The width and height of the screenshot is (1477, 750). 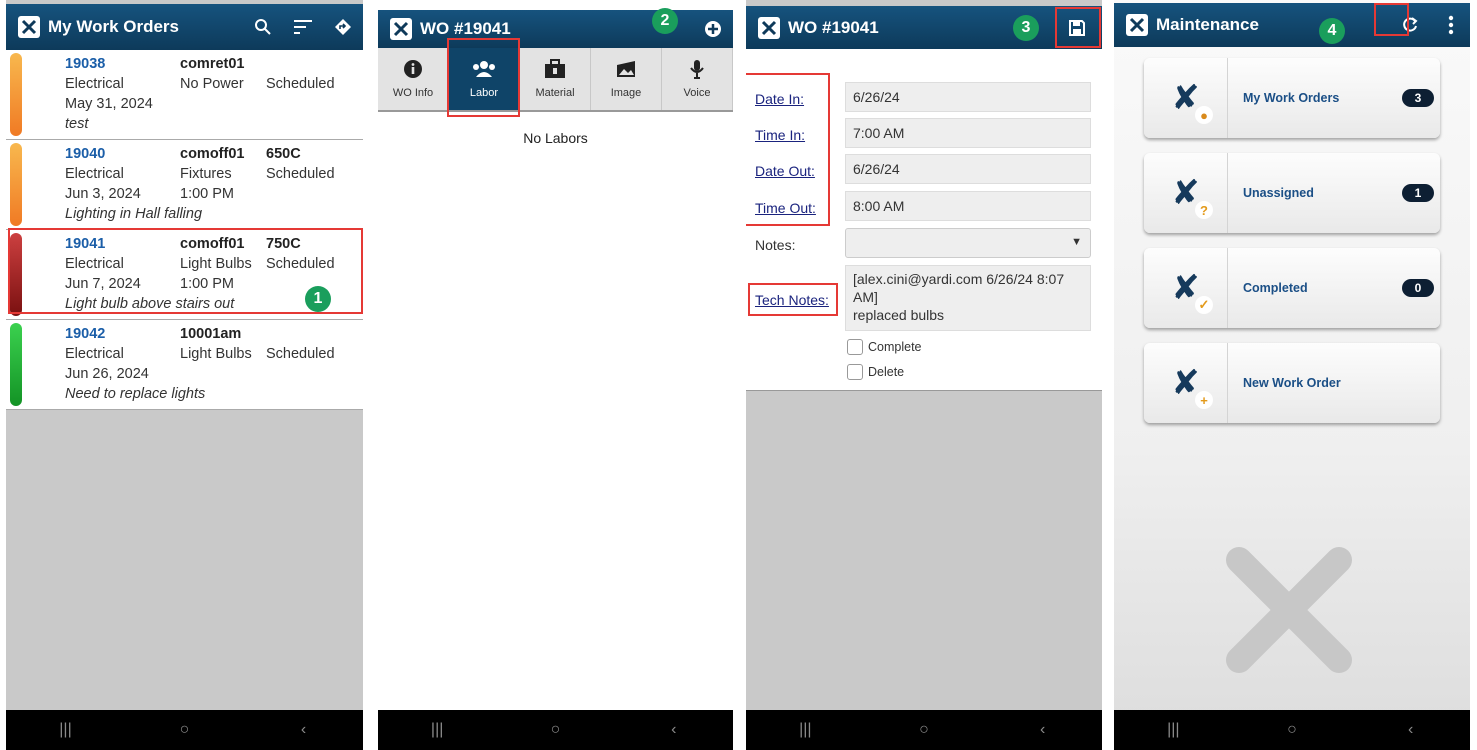 I want to click on date-out-field: 6/26/24, so click(x=968, y=169).